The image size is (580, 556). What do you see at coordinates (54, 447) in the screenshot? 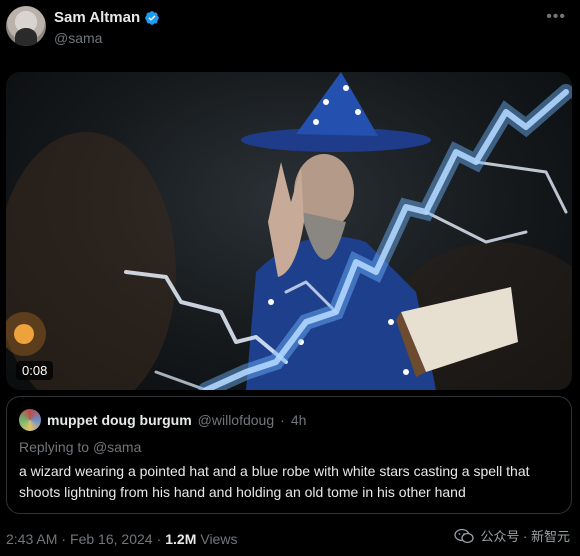
I see `replying-to-prefix: Replying to` at bounding box center [54, 447].